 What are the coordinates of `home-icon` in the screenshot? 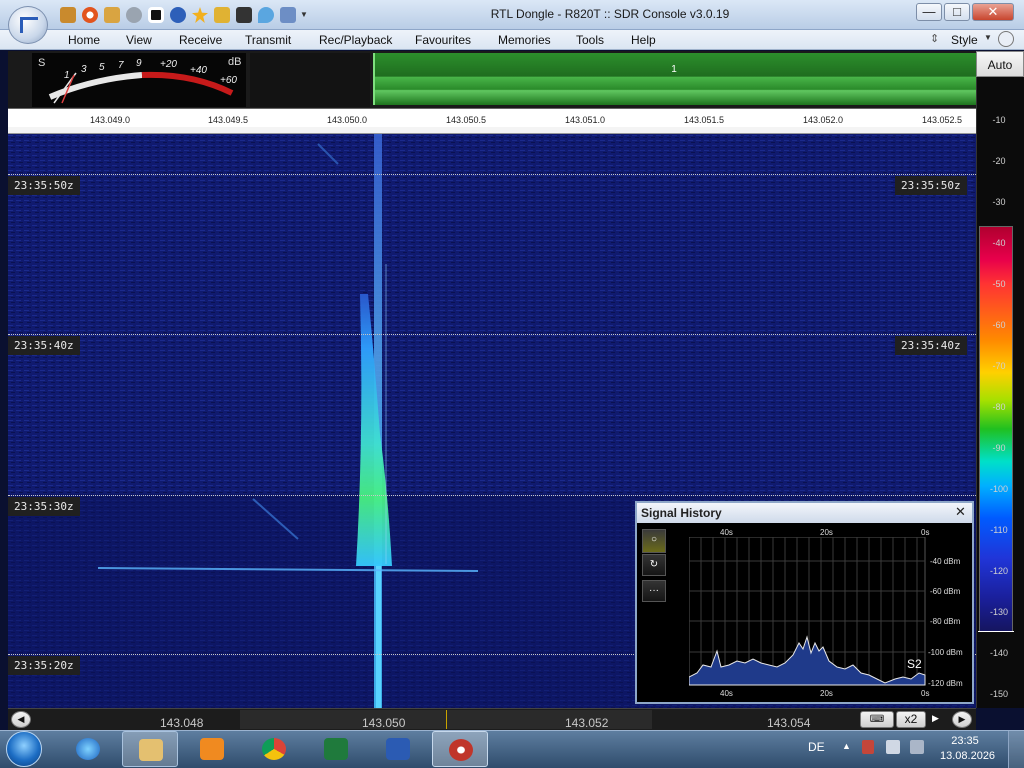 It's located at (68, 15).